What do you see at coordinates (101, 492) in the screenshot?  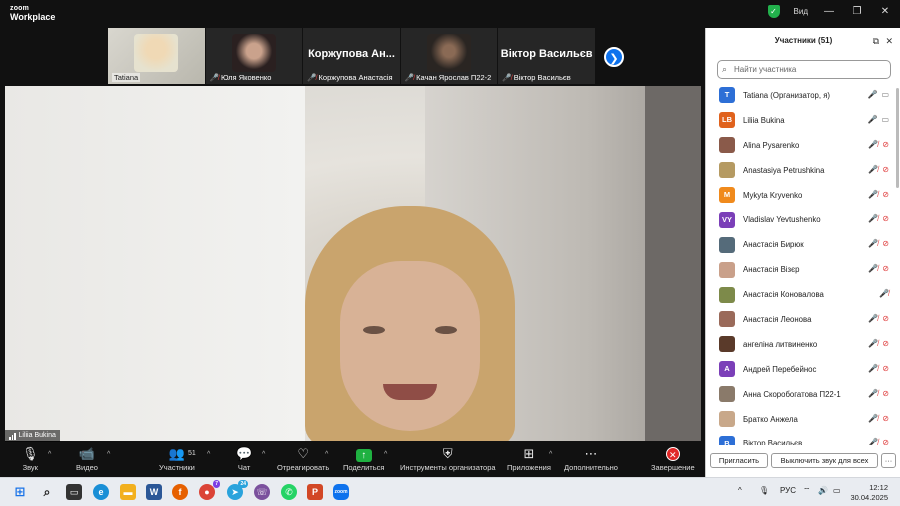 I see `edge-icon: e` at bounding box center [101, 492].